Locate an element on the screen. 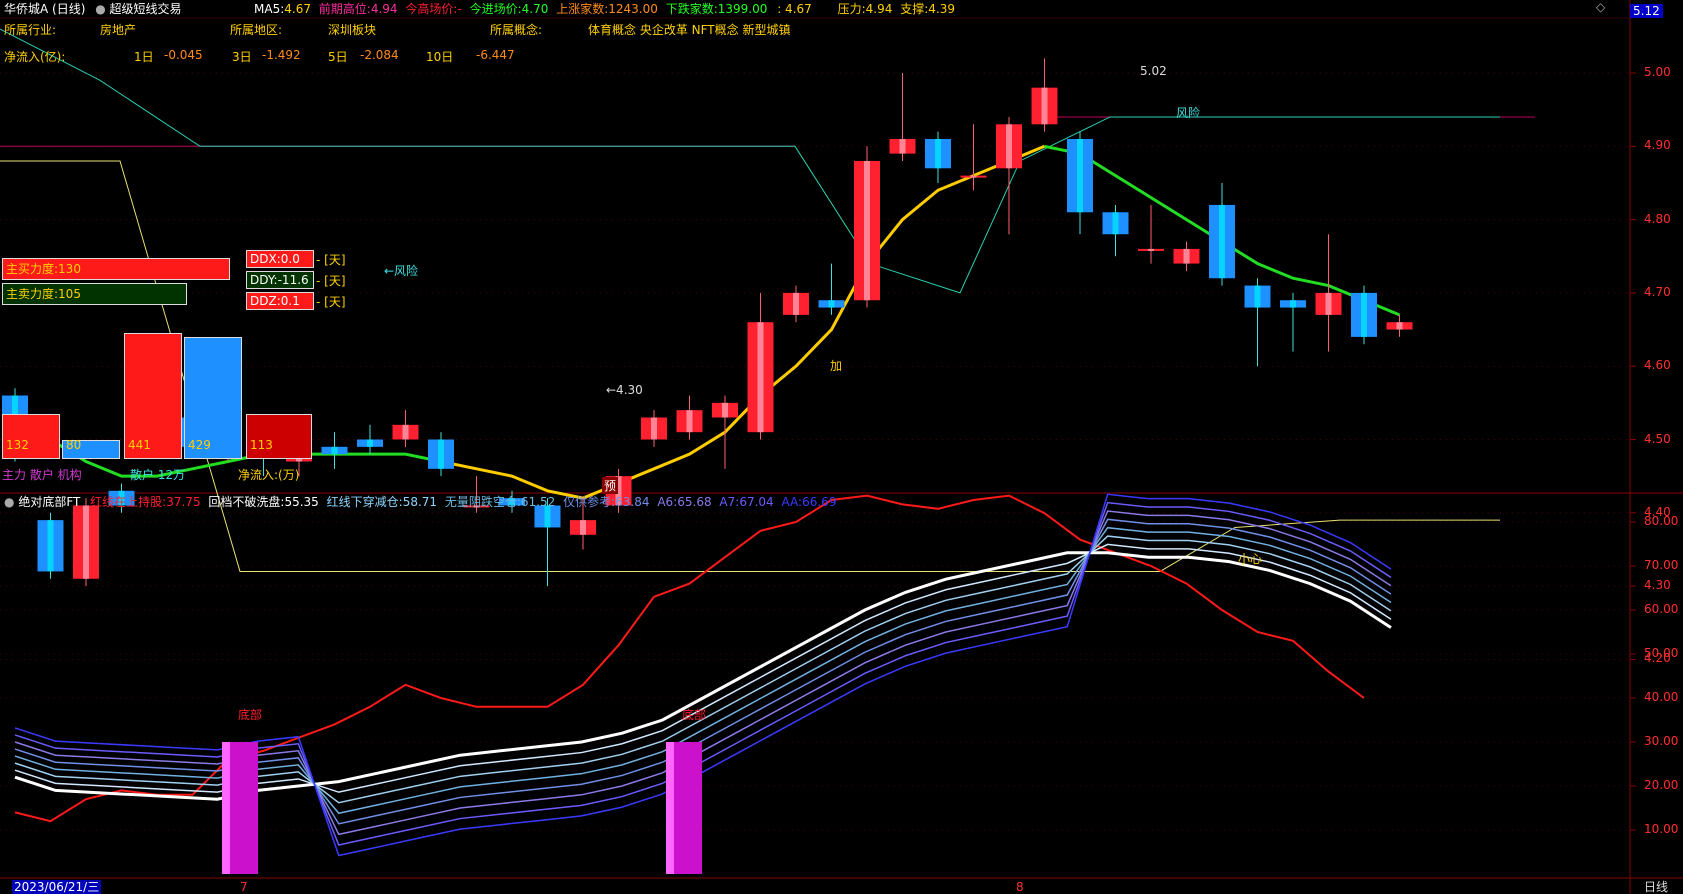 This screenshot has width=1683, height=894. stock-title: 华侨城A (日线) is located at coordinates (45, 9).